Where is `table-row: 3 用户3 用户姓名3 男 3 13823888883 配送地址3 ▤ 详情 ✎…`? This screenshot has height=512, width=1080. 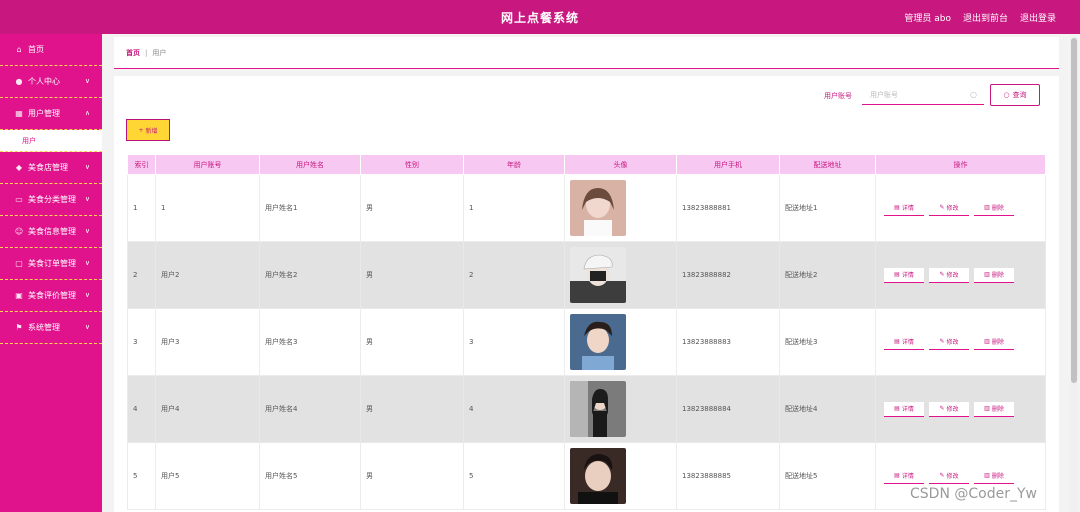 table-row: 3 用户3 用户姓名3 男 3 13823888883 配送地址3 ▤ 详情 ✎… is located at coordinates (586, 342).